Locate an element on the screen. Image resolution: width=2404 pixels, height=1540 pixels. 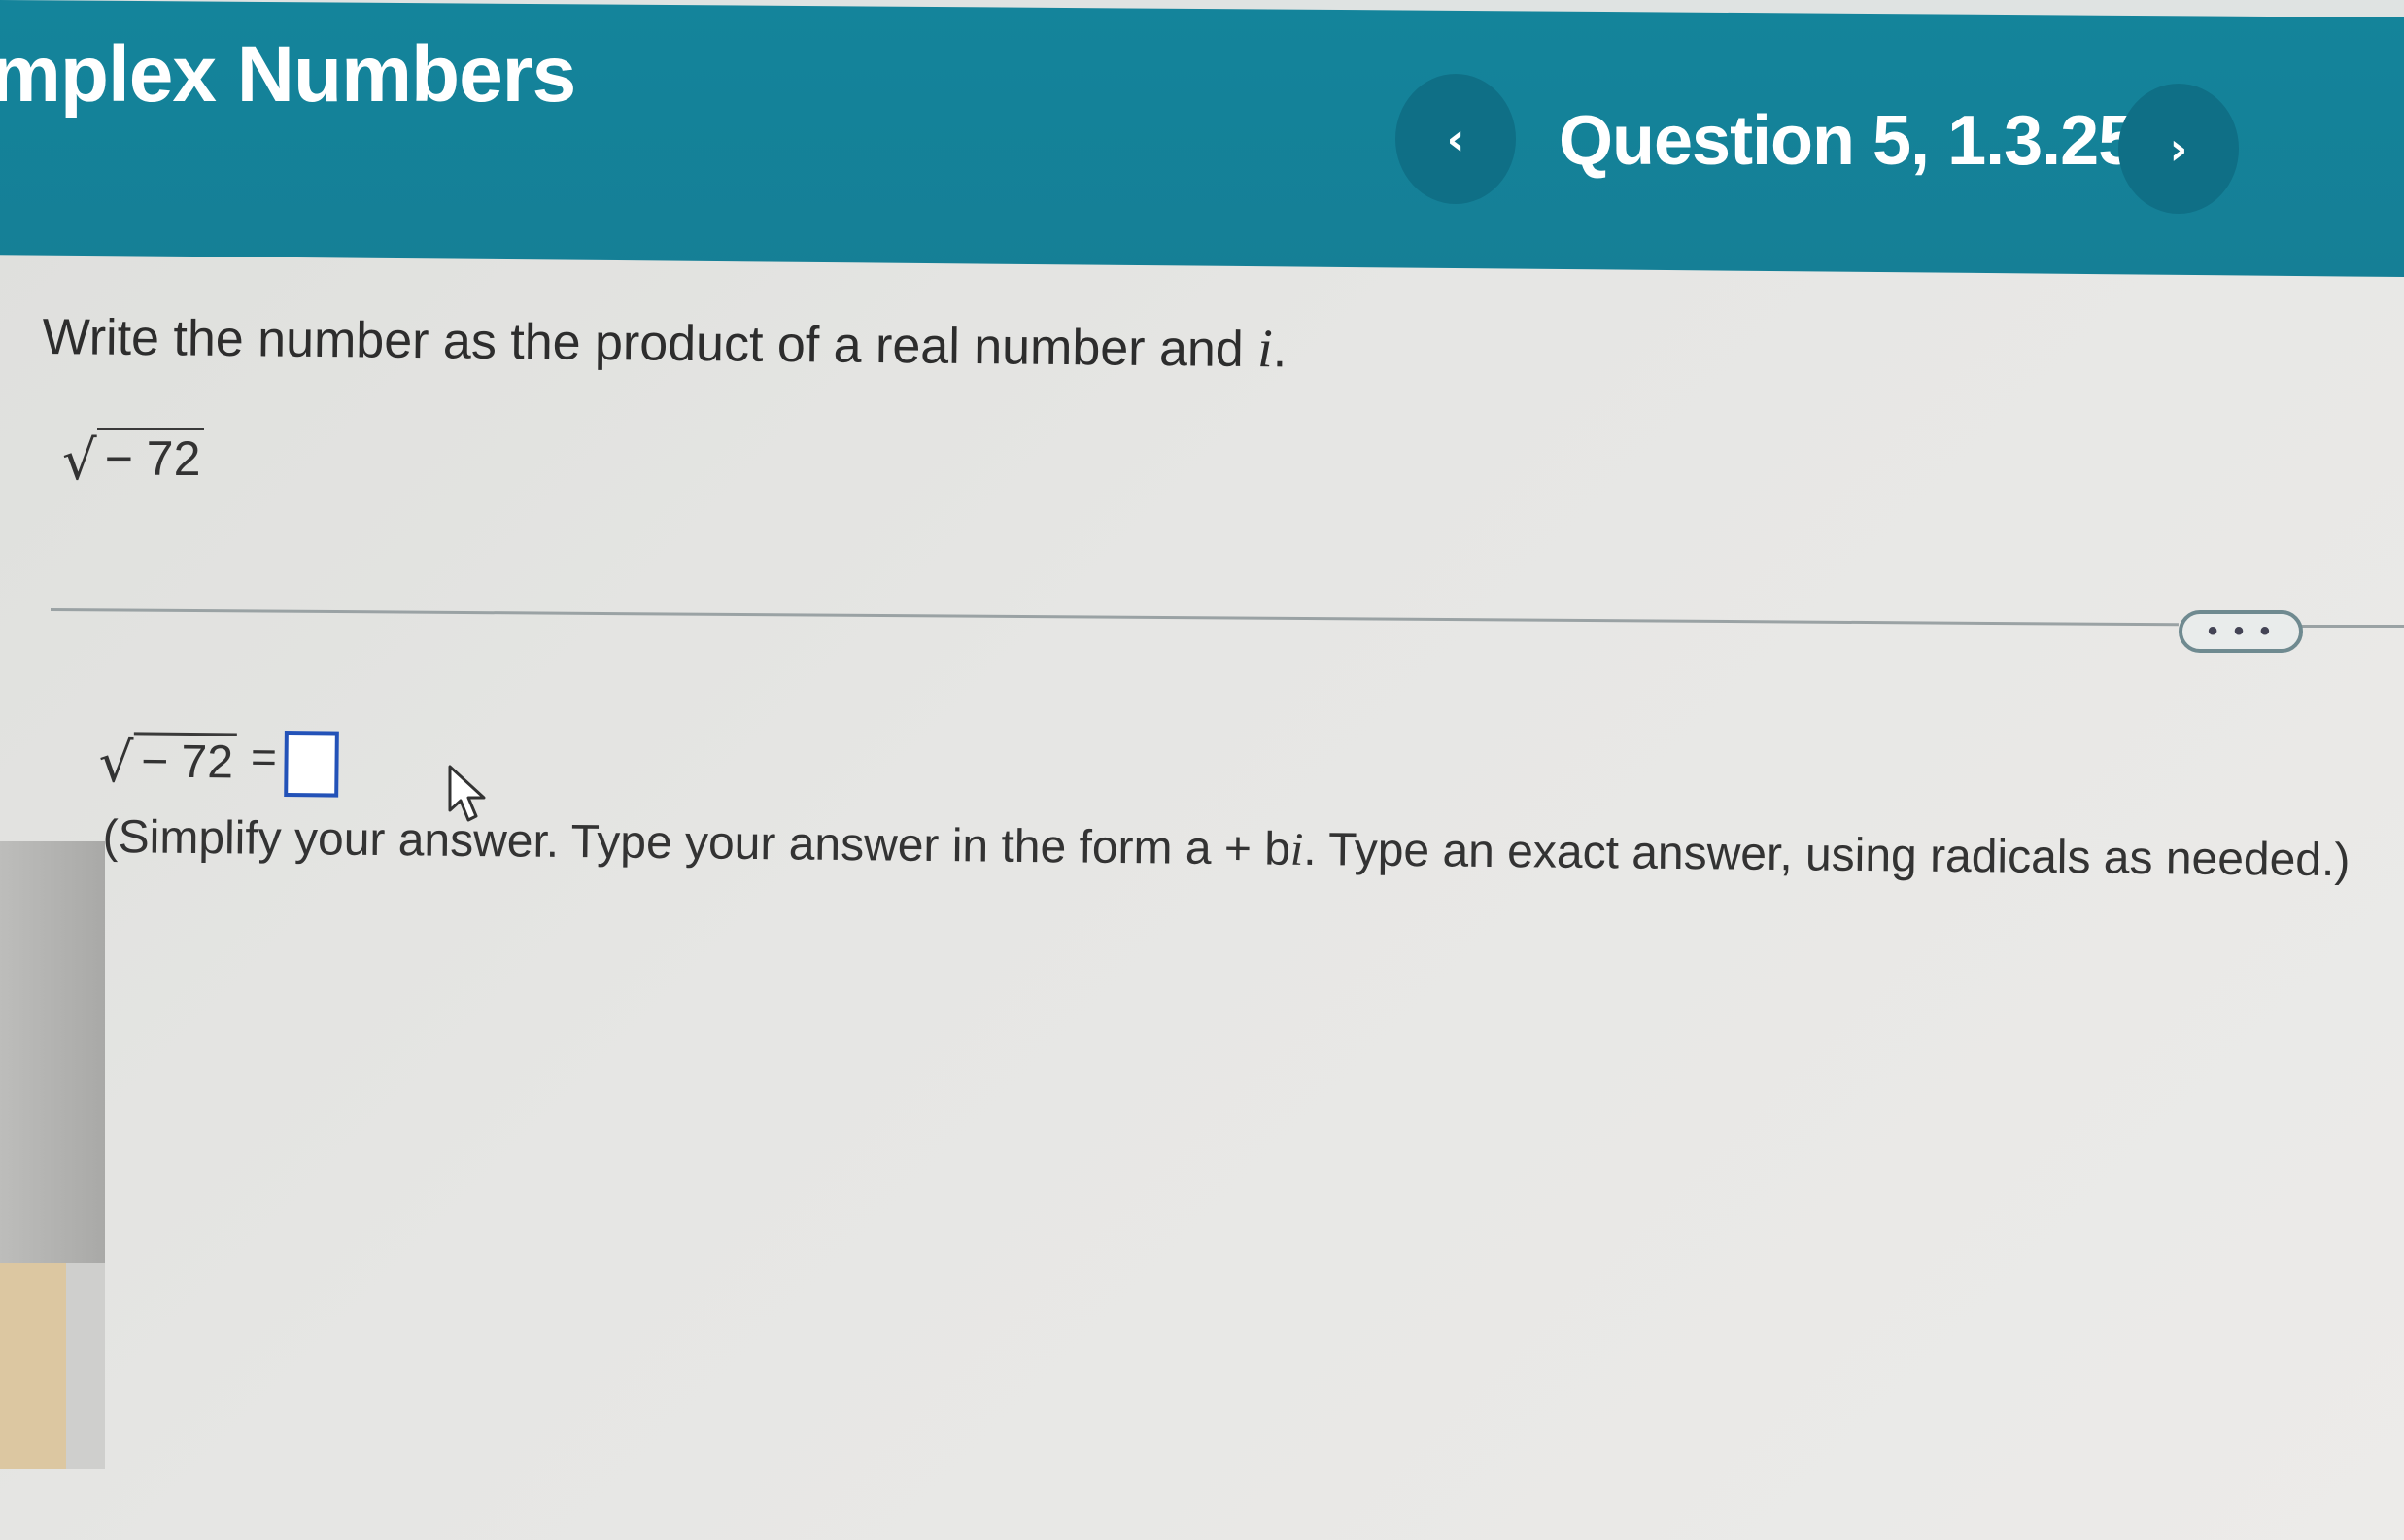
radicand: − 72 is located at coordinates (150, 455).